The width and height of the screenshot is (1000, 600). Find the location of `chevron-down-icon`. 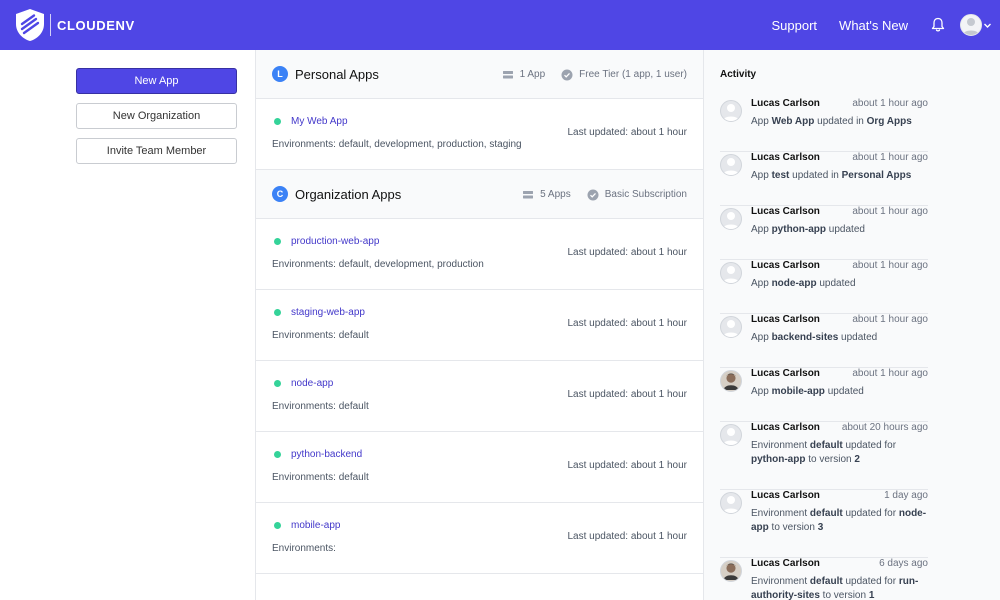

chevron-down-icon is located at coordinates (987, 25).